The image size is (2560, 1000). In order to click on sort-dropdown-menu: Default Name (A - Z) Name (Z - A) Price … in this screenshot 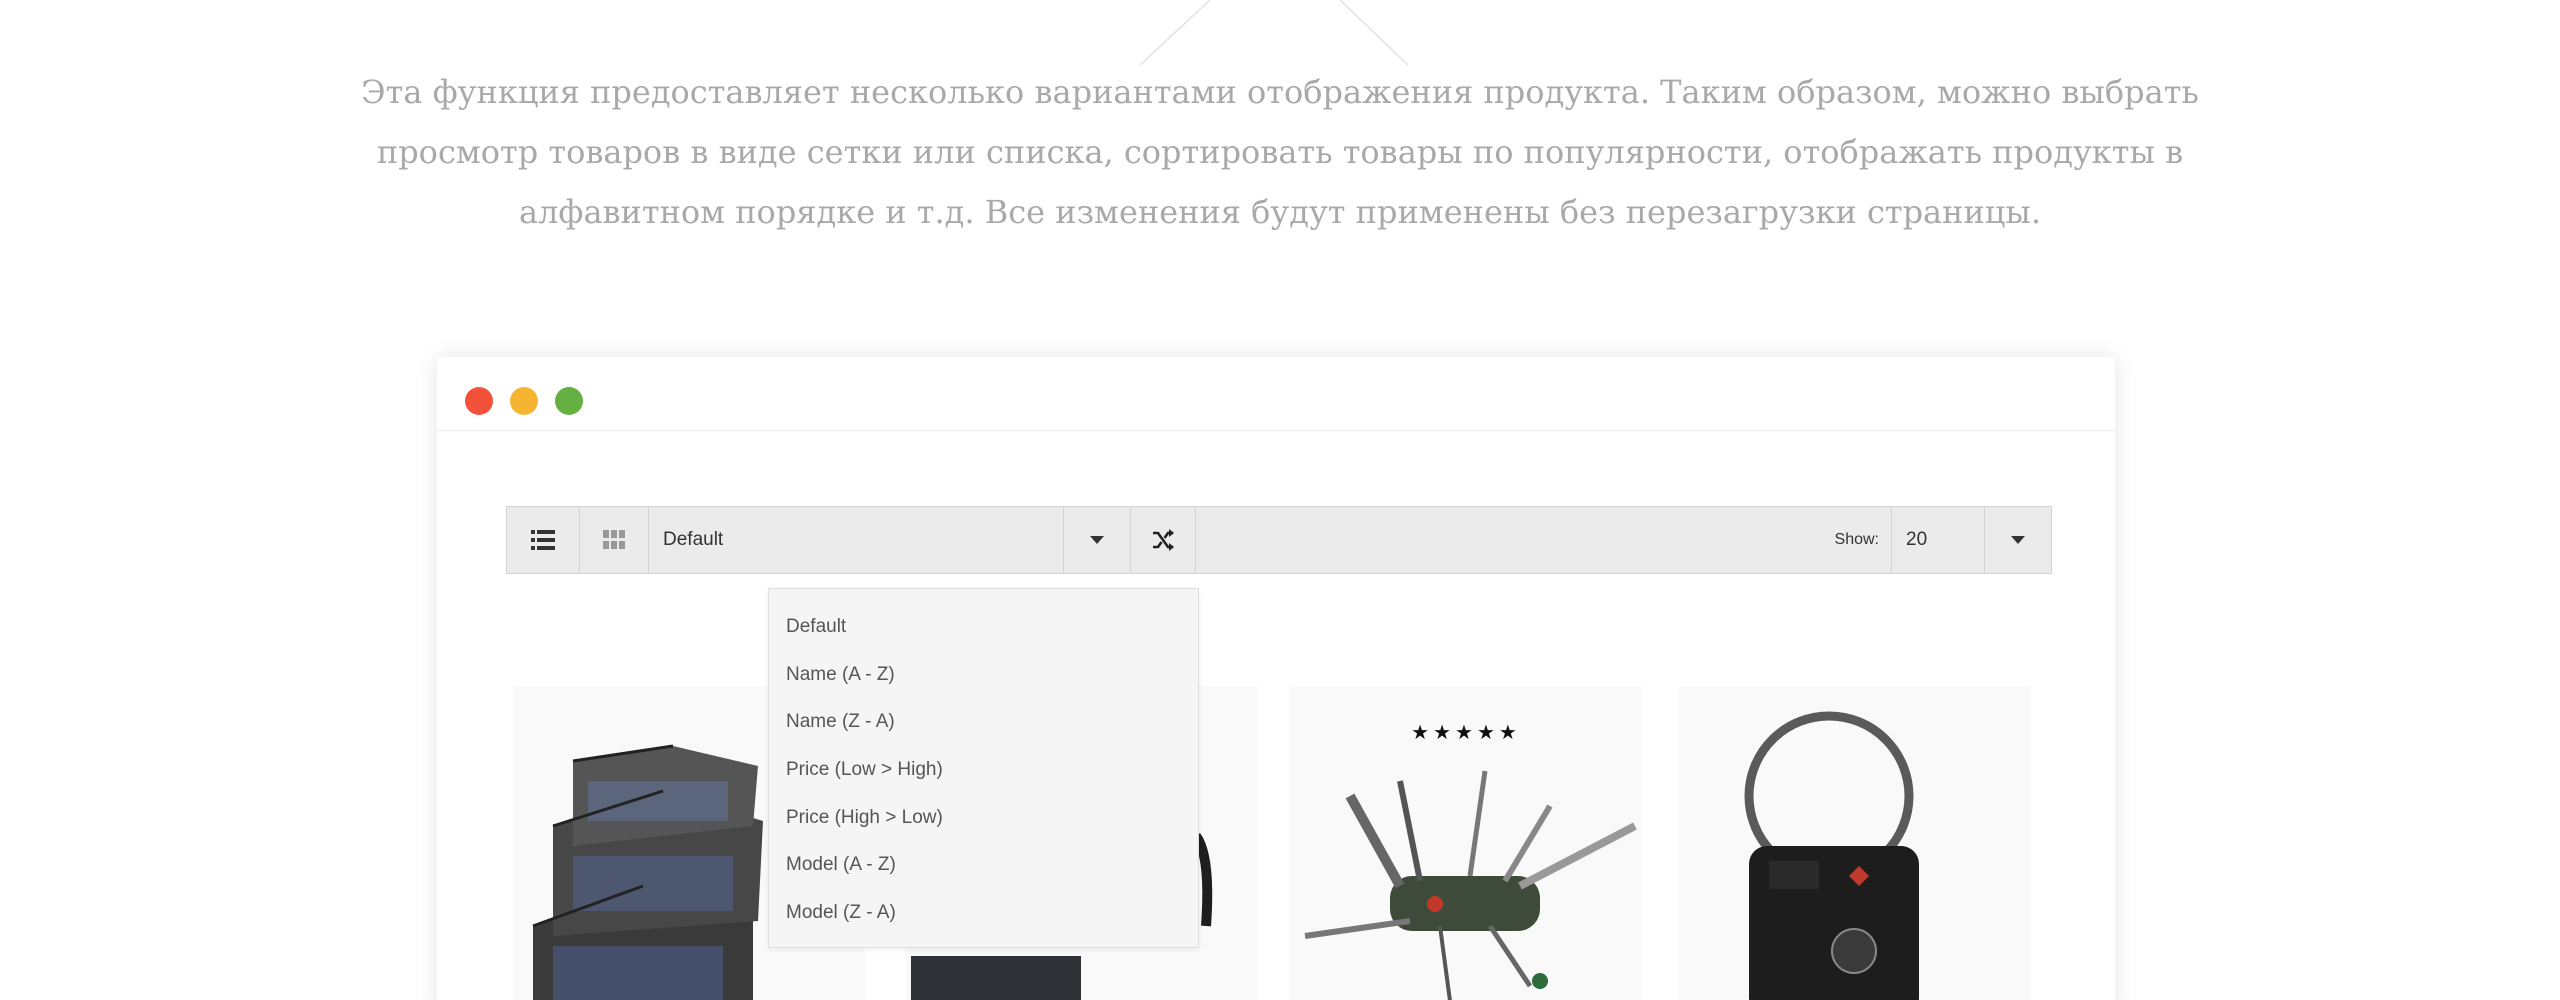, I will do `click(983, 768)`.